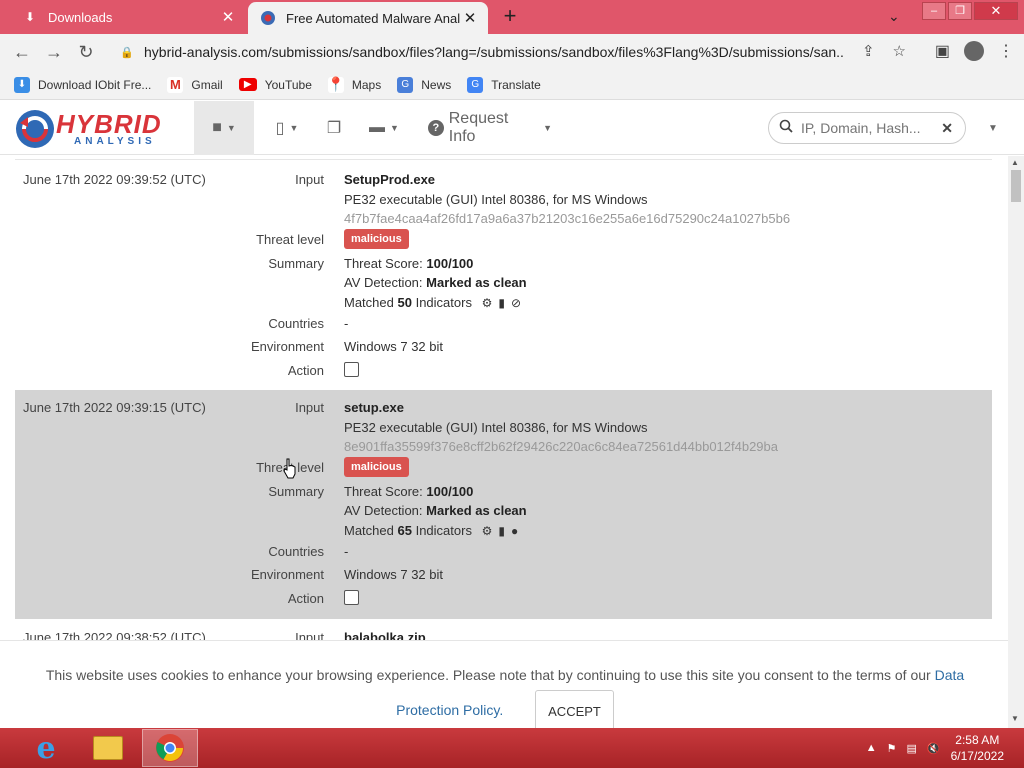  What do you see at coordinates (114, 407) in the screenshot?
I see `submission-date: June 17th 2022 09:39:15 (UTC)` at bounding box center [114, 407].